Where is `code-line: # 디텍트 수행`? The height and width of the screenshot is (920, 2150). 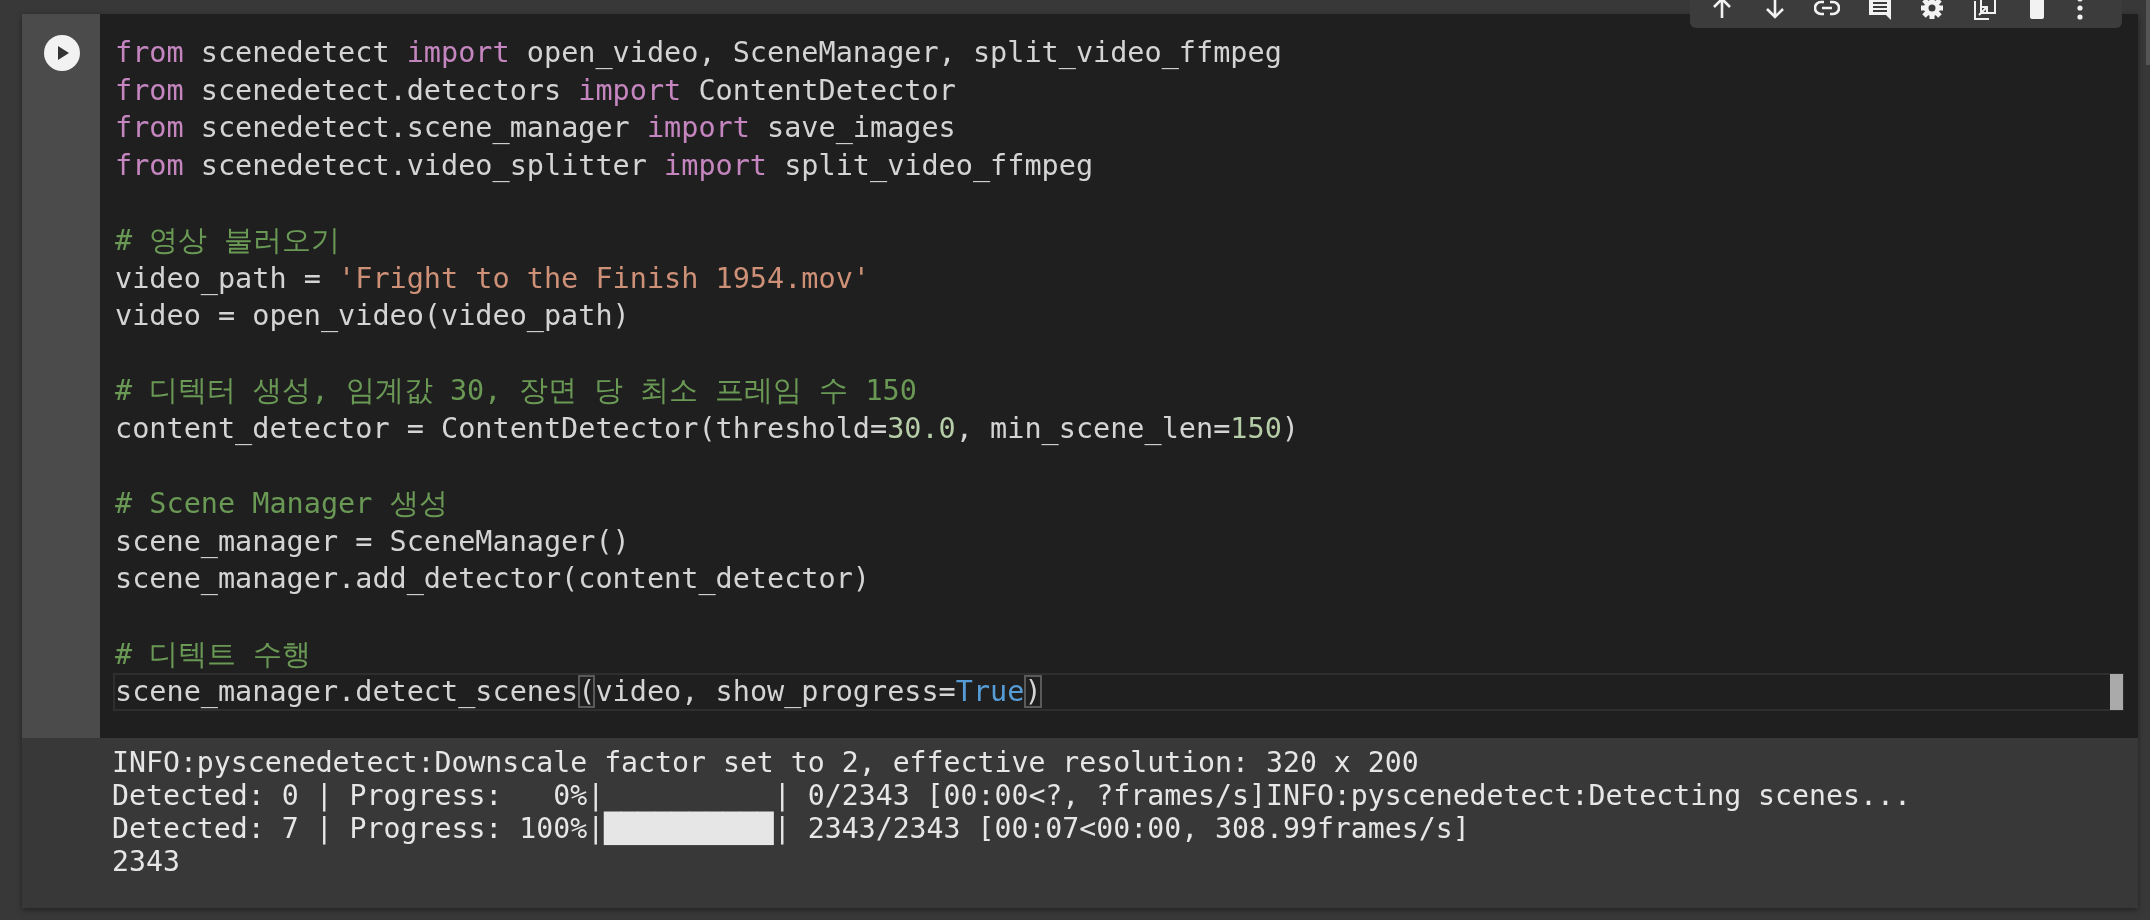
code-line: # 디텍트 수행 is located at coordinates (213, 654).